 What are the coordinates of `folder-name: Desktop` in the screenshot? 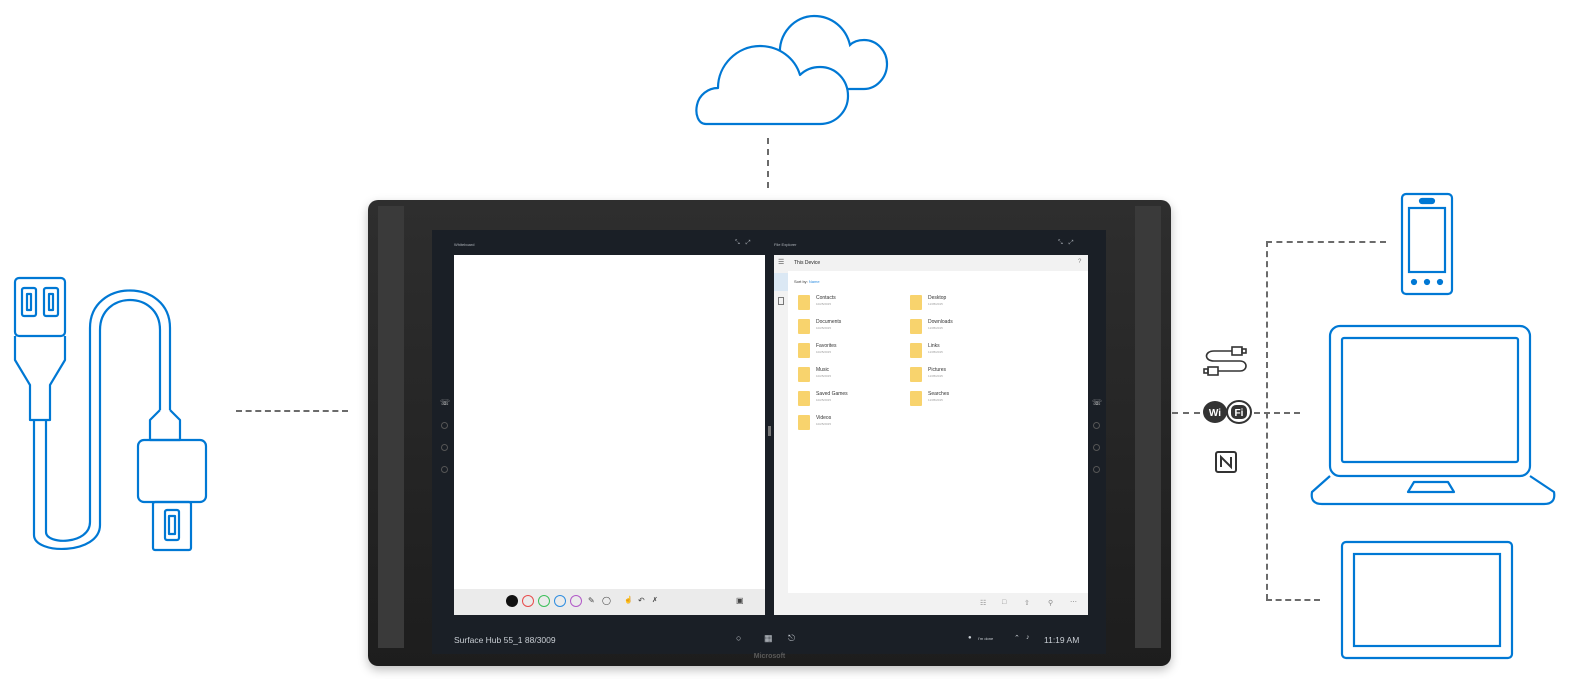 It's located at (937, 298).